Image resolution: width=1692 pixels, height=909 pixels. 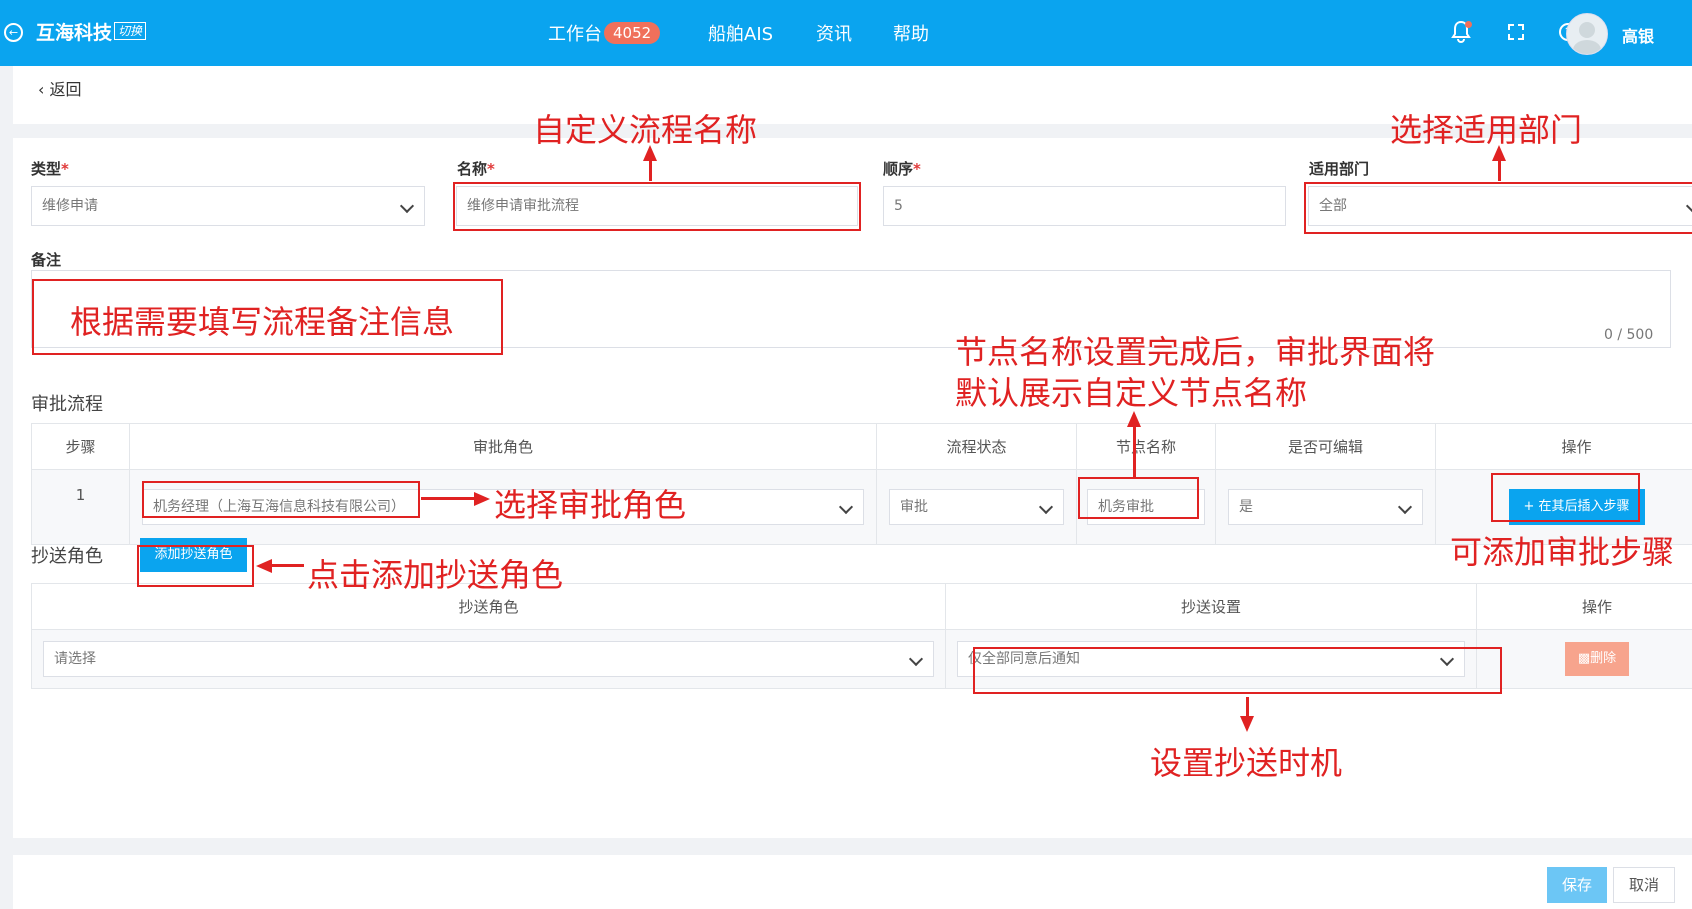 What do you see at coordinates (67, 556) in the screenshot?
I see `cc-section-title: 抄送角色` at bounding box center [67, 556].